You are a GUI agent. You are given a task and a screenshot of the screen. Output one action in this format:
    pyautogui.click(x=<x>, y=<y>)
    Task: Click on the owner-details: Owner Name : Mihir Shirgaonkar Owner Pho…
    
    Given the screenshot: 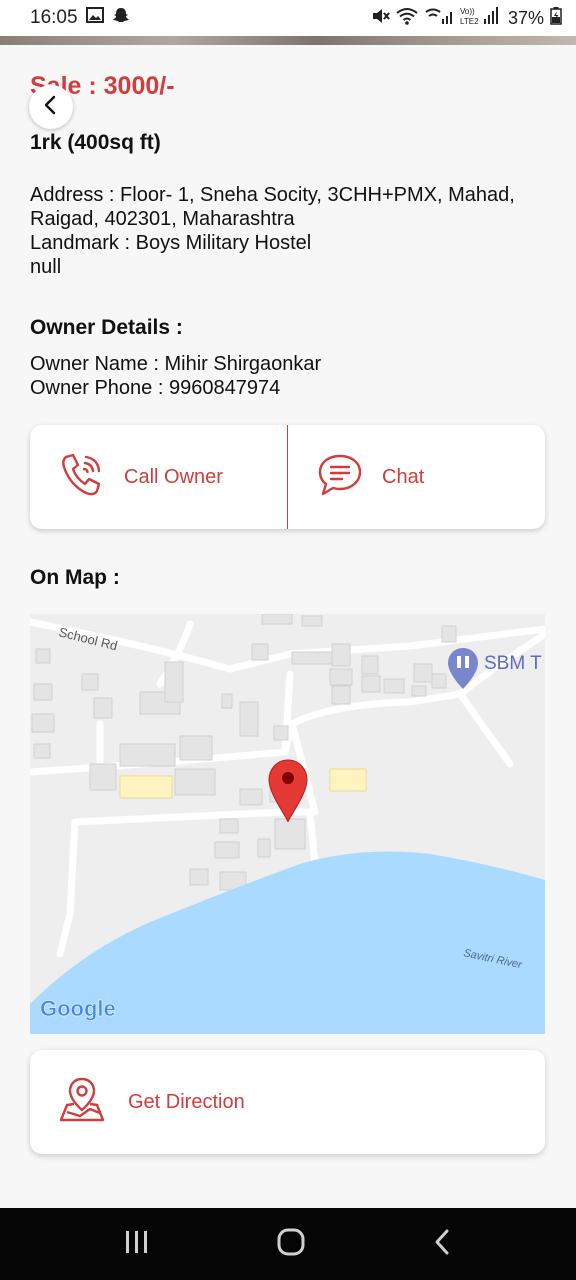 What is the action you would take?
    pyautogui.click(x=175, y=376)
    